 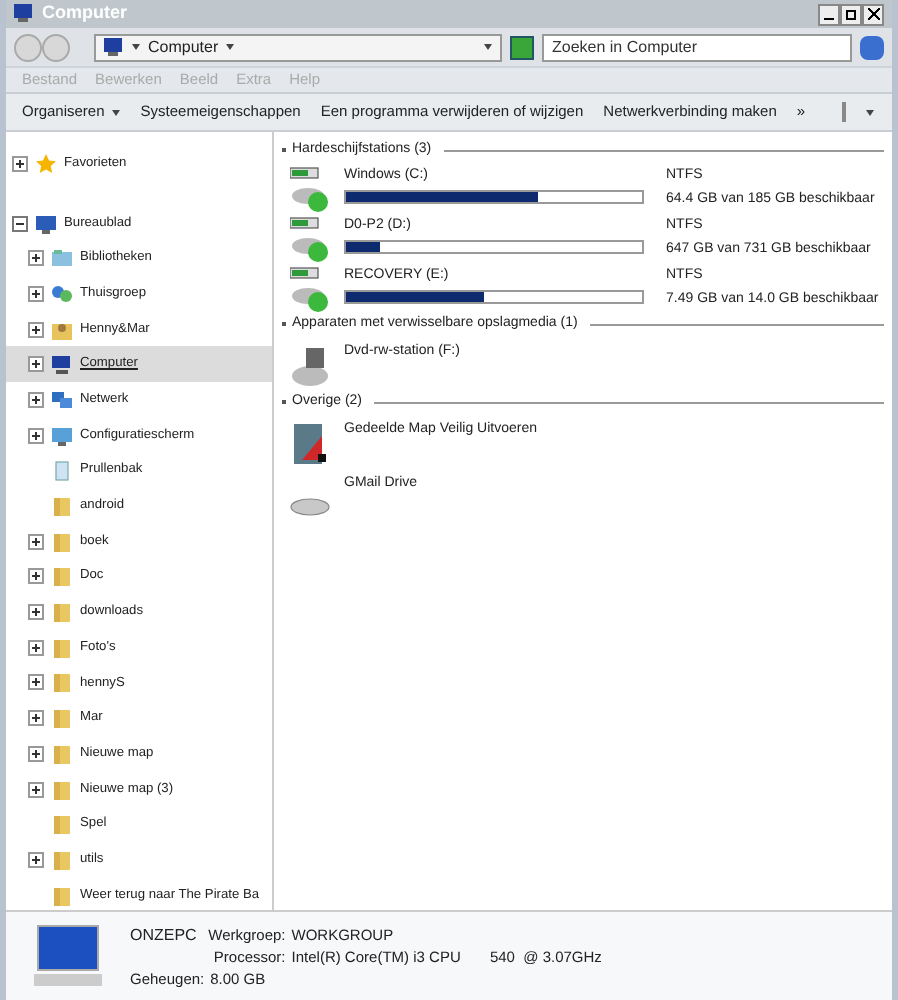 What do you see at coordinates (62, 258) in the screenshot?
I see `library-icon` at bounding box center [62, 258].